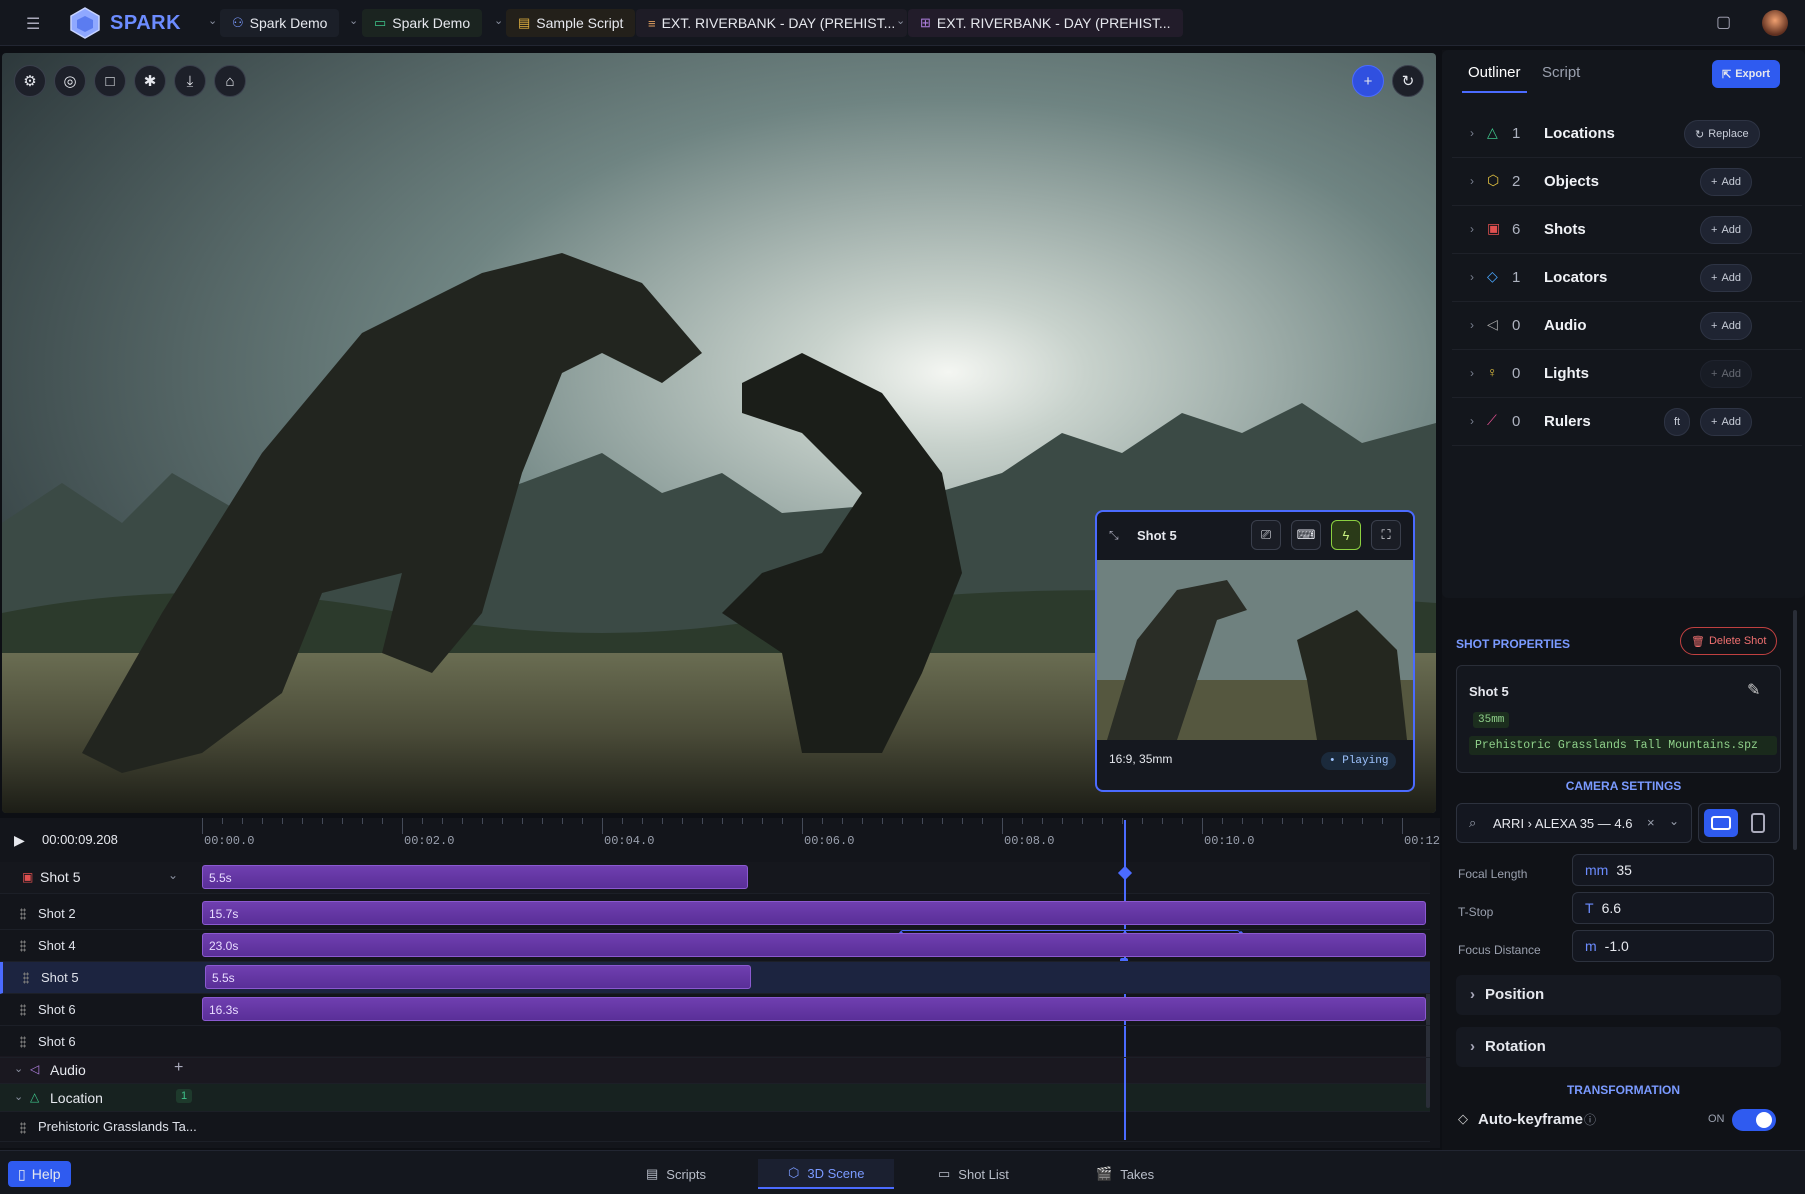  What do you see at coordinates (1721, 823) in the screenshot?
I see `landscape-icon` at bounding box center [1721, 823].